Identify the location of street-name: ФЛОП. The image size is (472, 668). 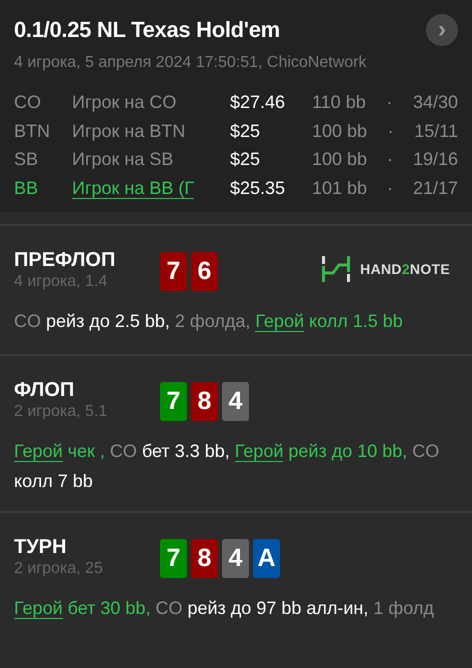
(45, 390).